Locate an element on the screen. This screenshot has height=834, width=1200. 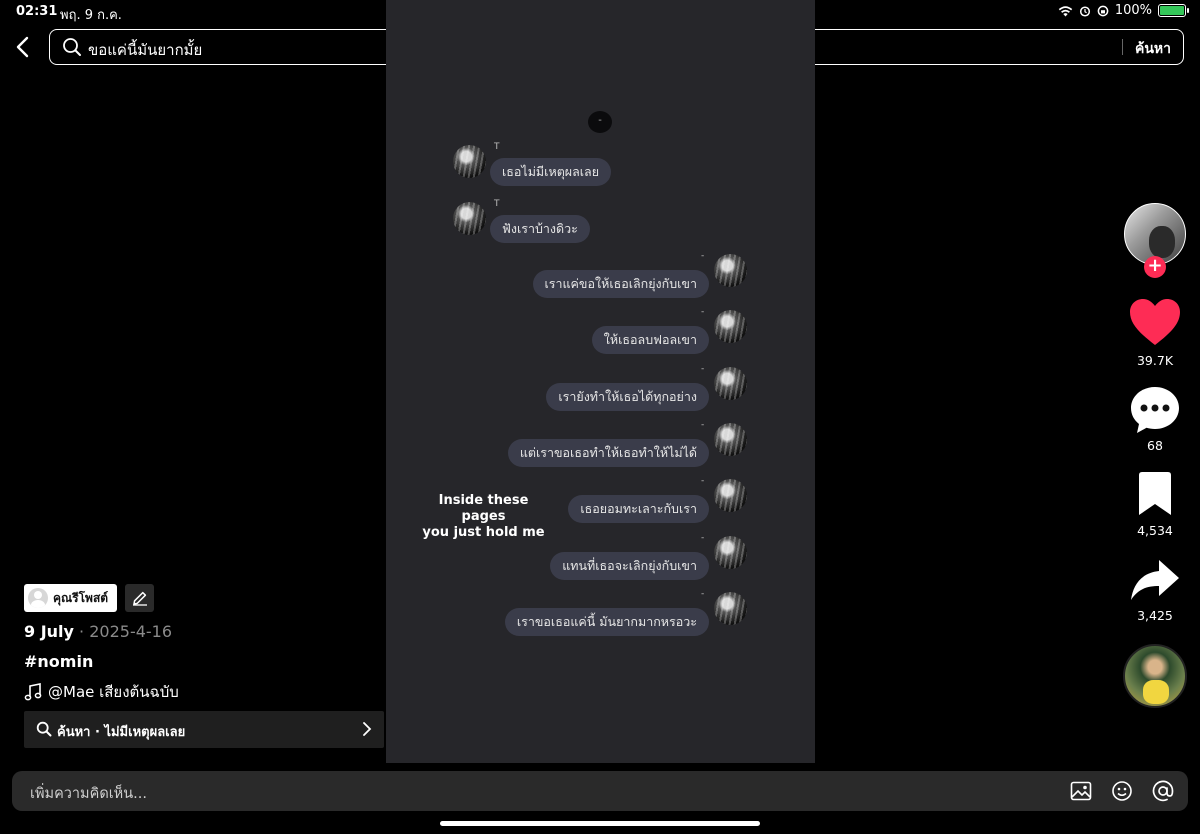
share-count: 3,425 is located at coordinates (1155, 615).